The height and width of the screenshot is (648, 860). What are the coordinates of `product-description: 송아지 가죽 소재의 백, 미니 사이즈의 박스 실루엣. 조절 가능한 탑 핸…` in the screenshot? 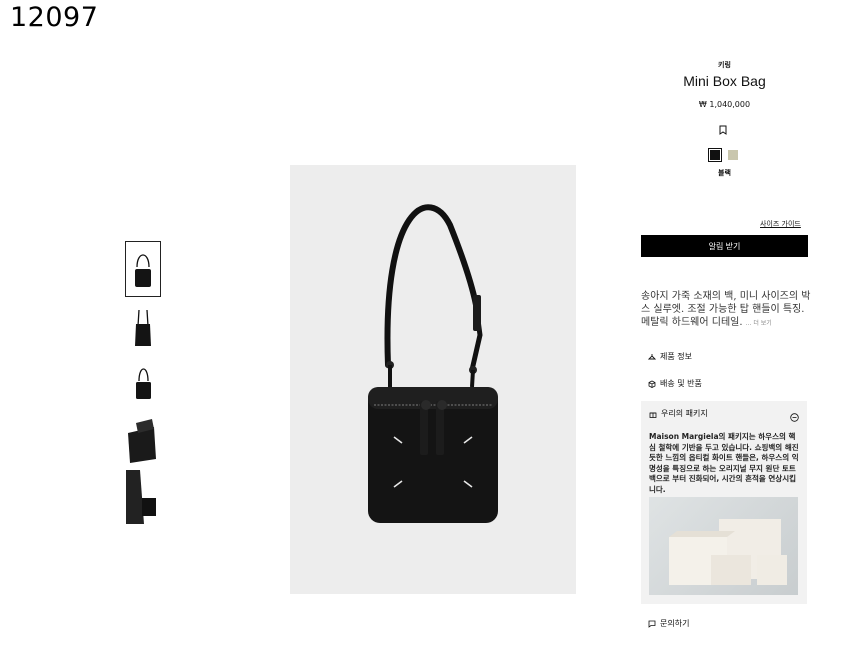 It's located at (726, 310).